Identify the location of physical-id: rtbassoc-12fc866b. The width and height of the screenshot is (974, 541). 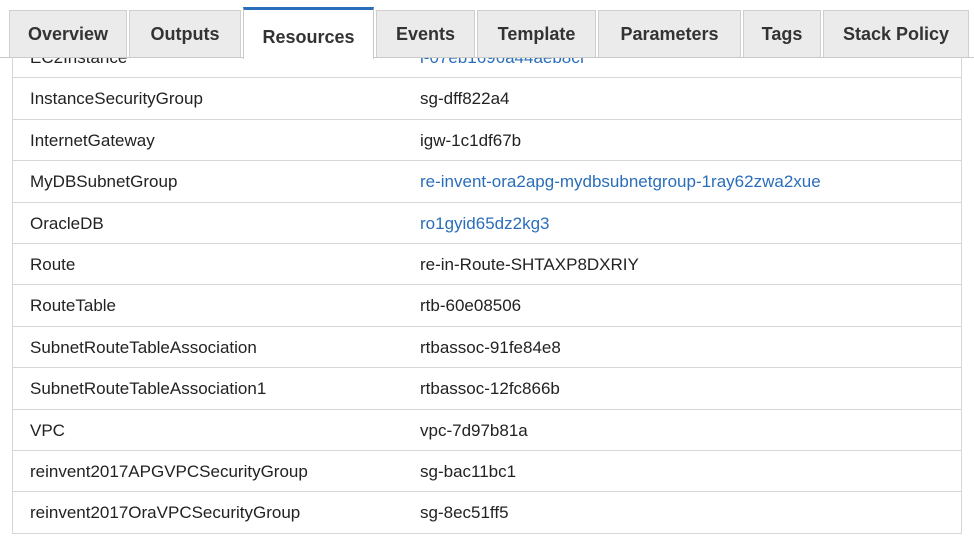
(490, 389).